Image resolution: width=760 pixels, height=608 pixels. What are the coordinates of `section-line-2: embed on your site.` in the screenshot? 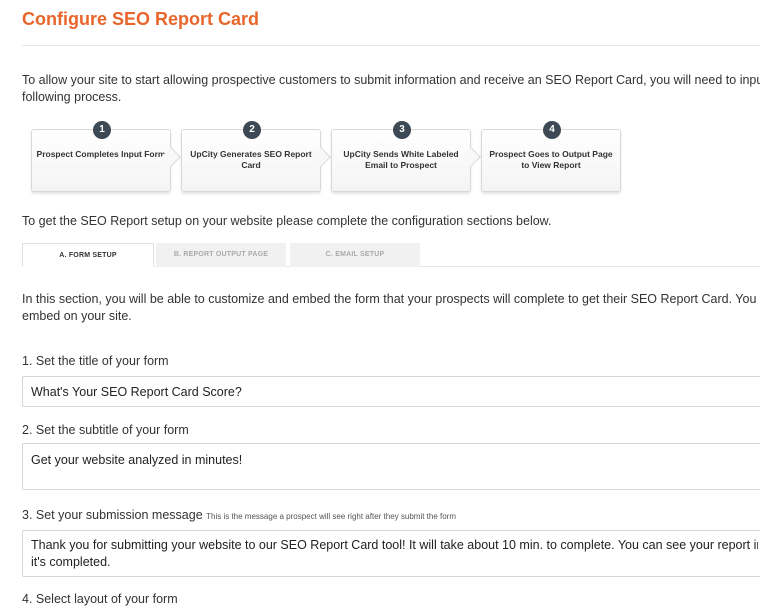 It's located at (77, 316).